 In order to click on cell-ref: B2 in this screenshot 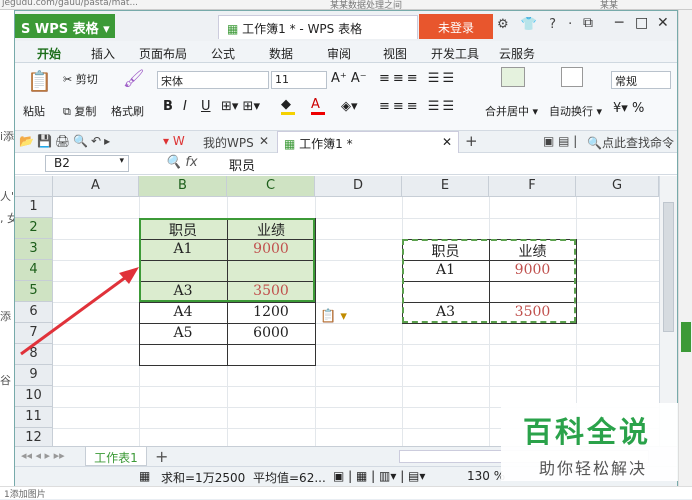, I will do `click(62, 163)`.